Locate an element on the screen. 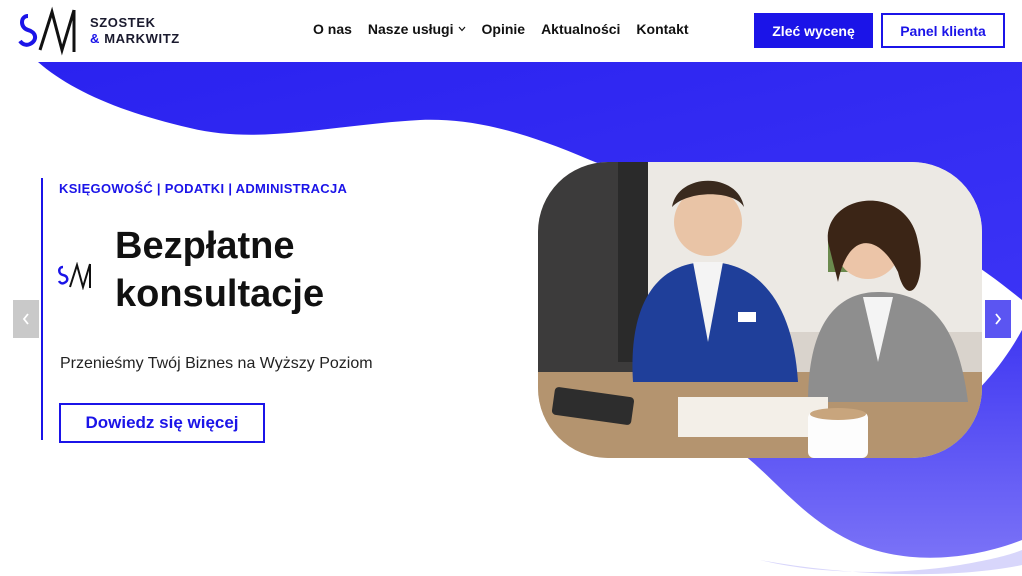 The image size is (1022, 576). nav-item-reviews: Opinie is located at coordinates (504, 29).